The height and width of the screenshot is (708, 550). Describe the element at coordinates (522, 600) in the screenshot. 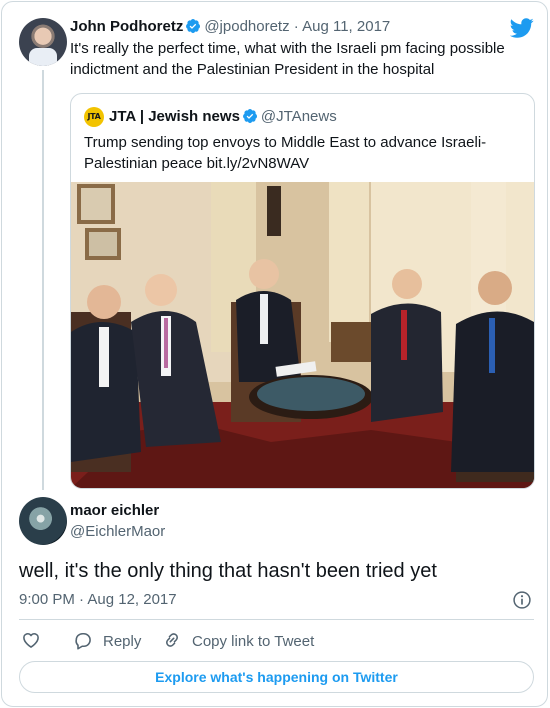

I see `info-icon` at that location.